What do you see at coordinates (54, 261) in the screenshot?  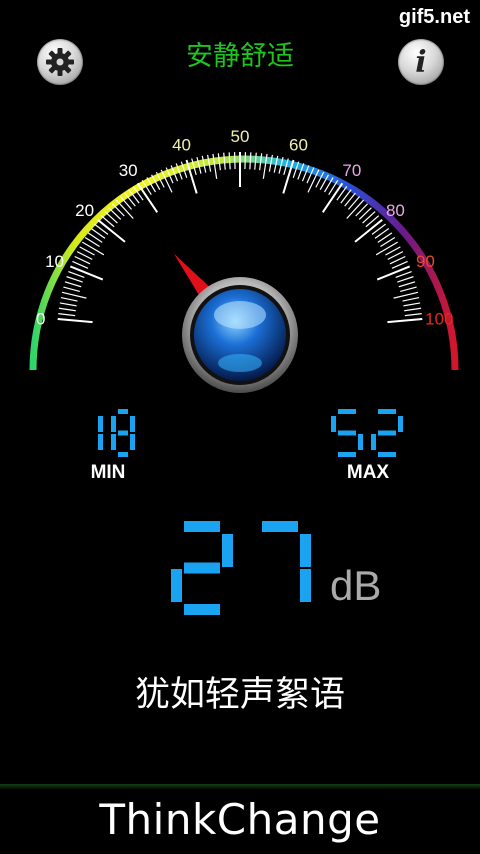 I see `gauge-tick-label: 10` at bounding box center [54, 261].